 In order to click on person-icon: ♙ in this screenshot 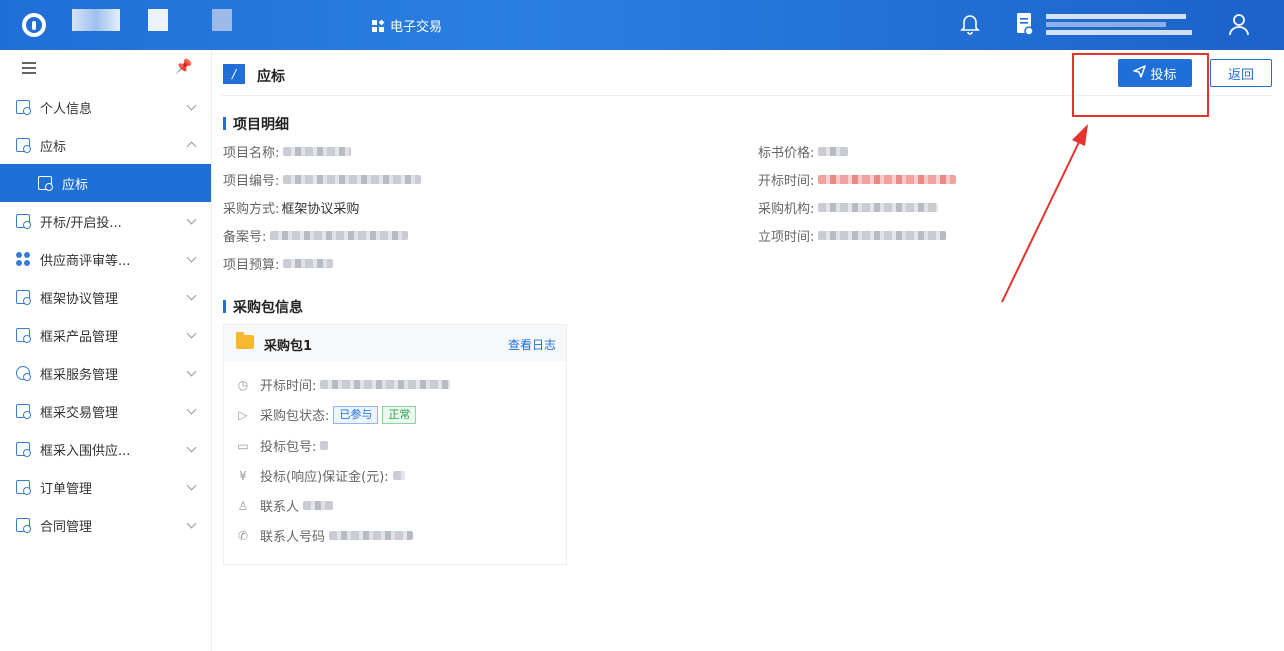, I will do `click(243, 505)`.